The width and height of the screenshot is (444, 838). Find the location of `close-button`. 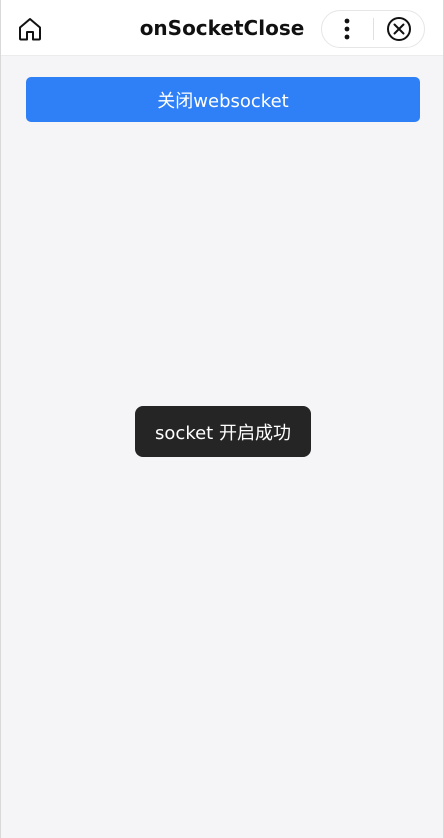

close-button is located at coordinates (399, 29).